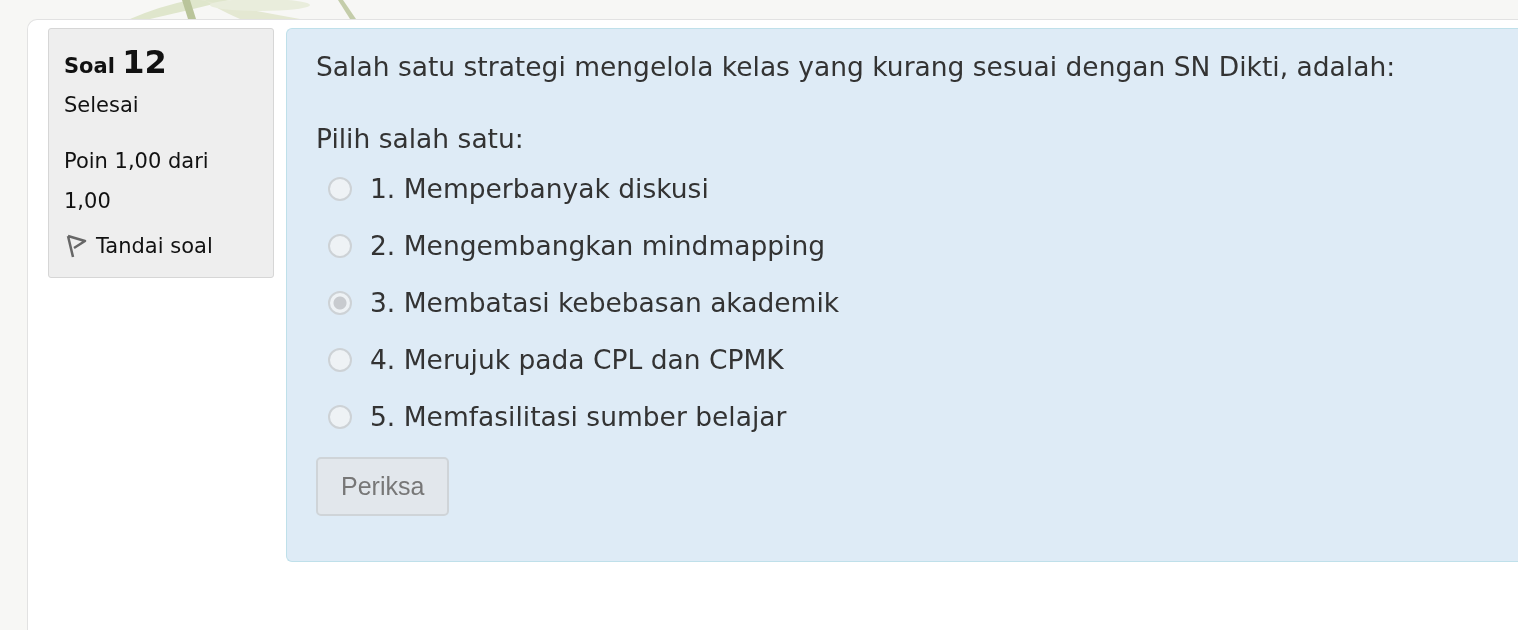 The image size is (1518, 630). Describe the element at coordinates (116, 62) in the screenshot. I see `question-number: Soal 12` at that location.